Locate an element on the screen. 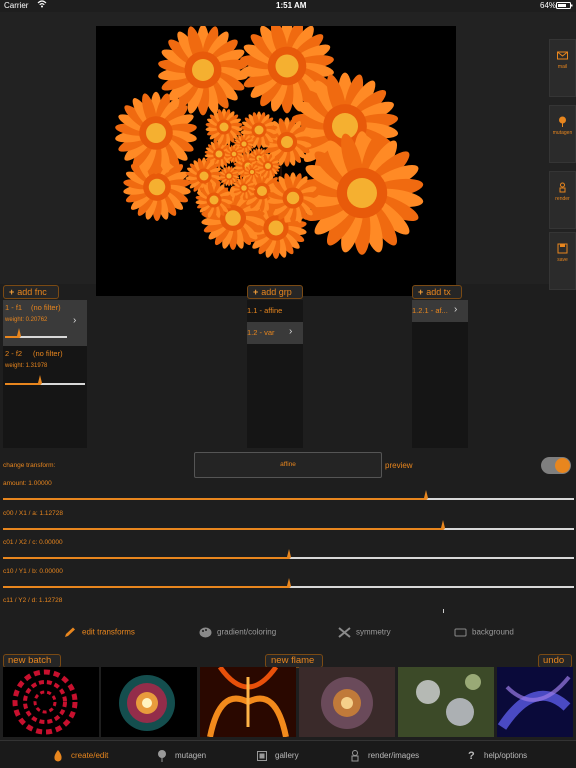 This screenshot has height=768, width=576. group-label: 1.1 - affine is located at coordinates (265, 310).